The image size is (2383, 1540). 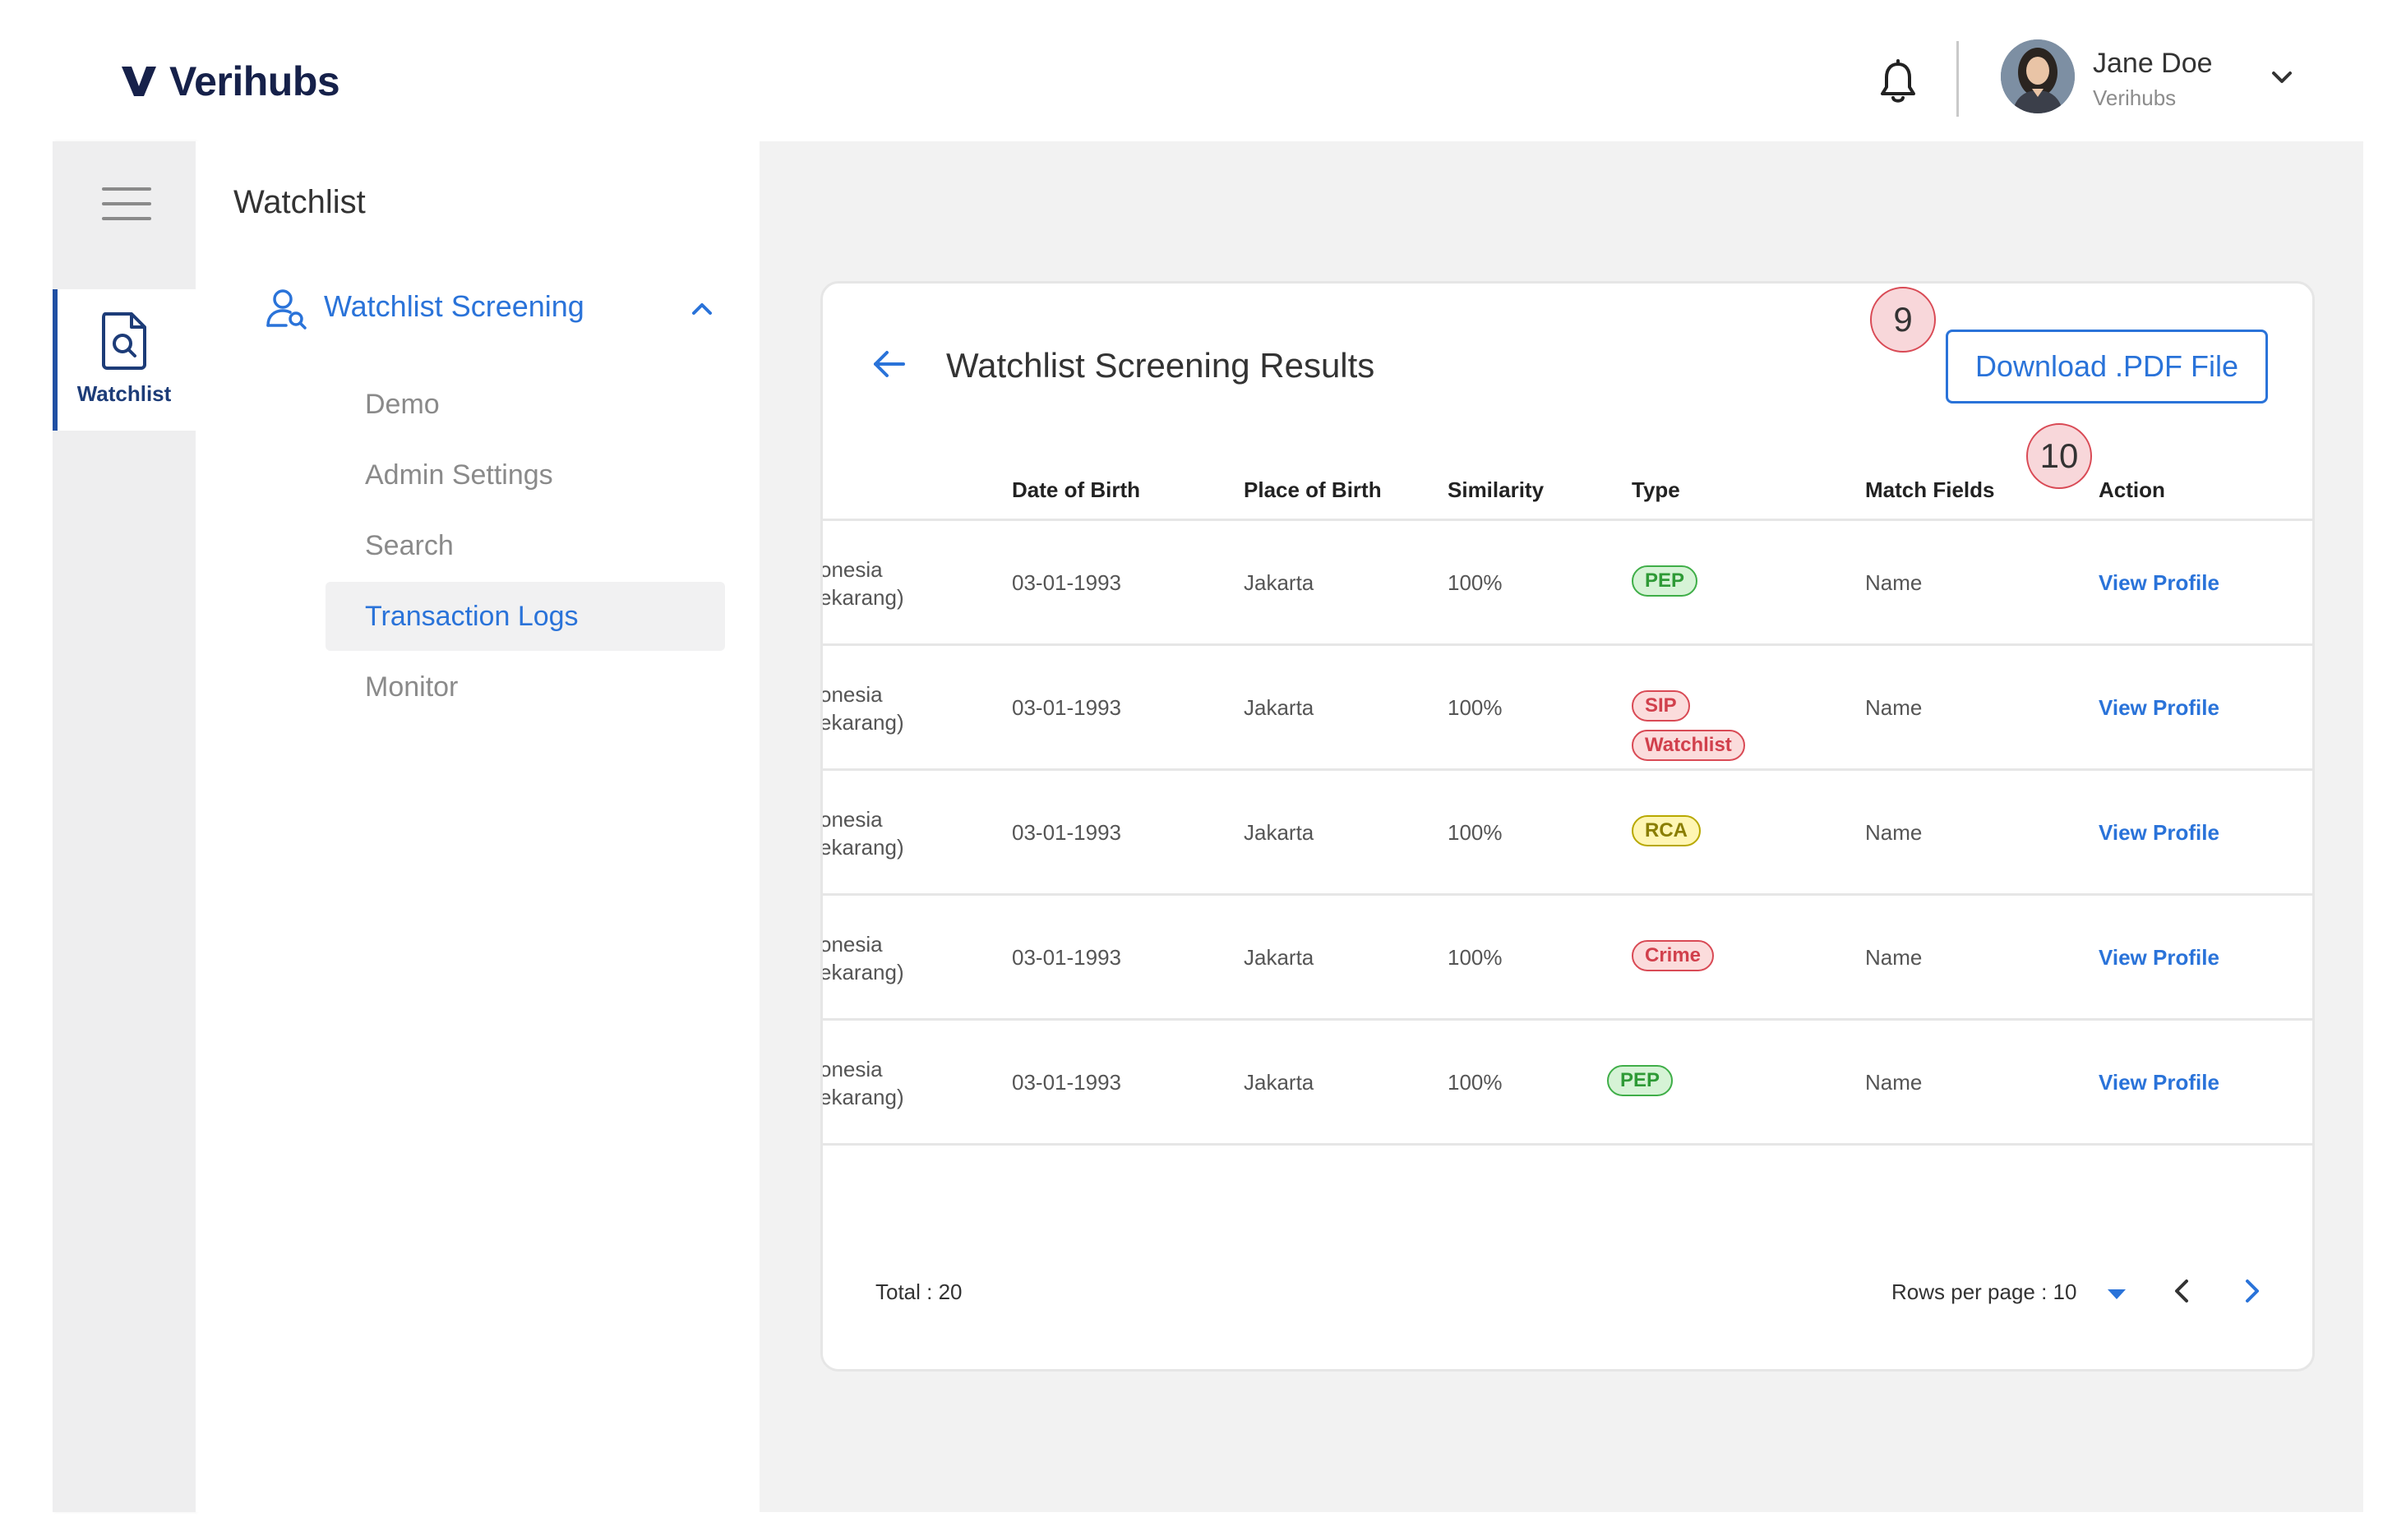 I want to click on column-header-match-fields: Match Fields, so click(x=1930, y=490).